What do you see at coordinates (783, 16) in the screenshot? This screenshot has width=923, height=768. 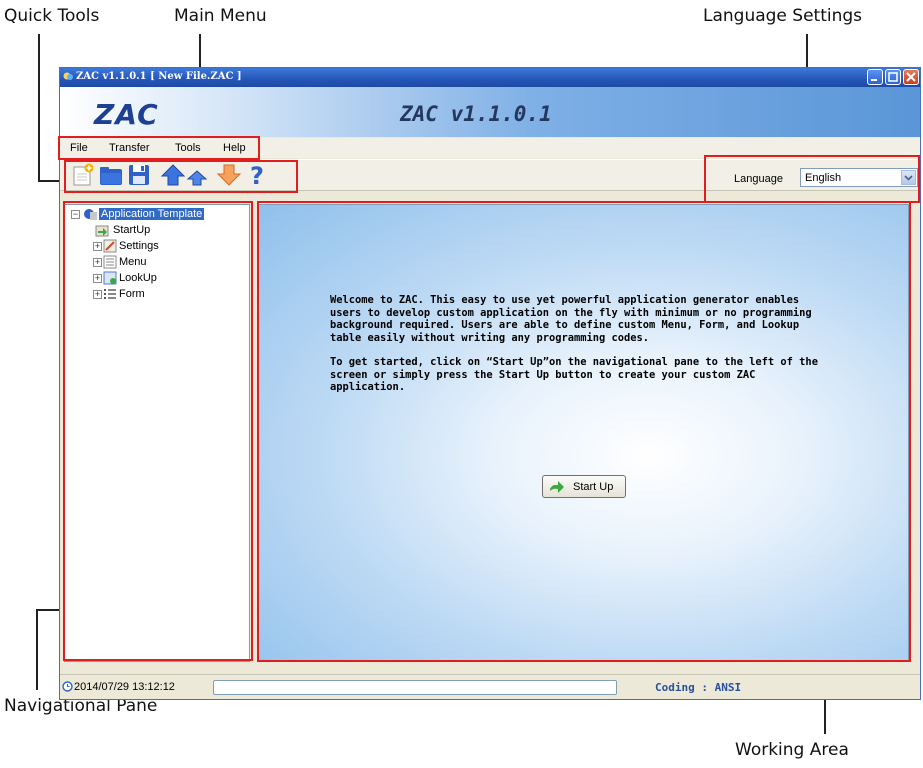 I see `callout-language-settings: Language Settings` at bounding box center [783, 16].